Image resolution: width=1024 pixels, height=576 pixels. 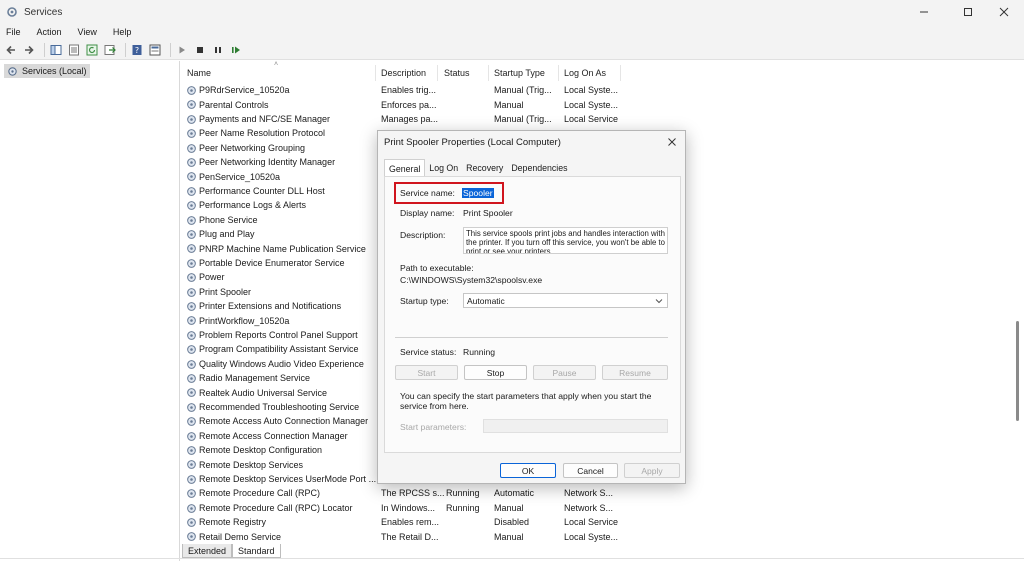 I want to click on start-button: Start, so click(x=426, y=372).